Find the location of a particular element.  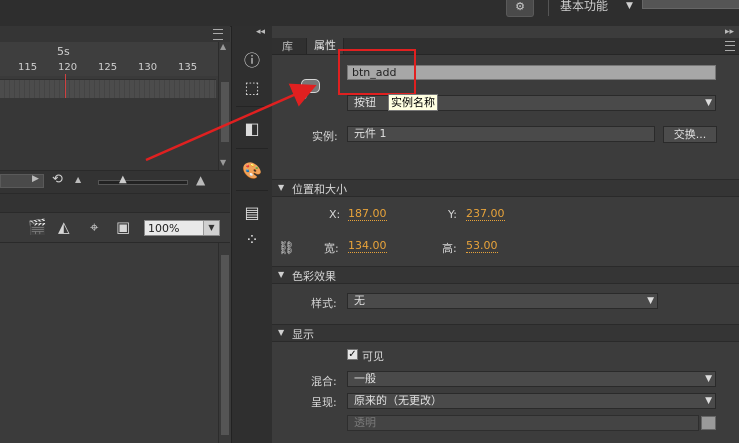

center-stage-icon: ⌖ is located at coordinates (94, 227).